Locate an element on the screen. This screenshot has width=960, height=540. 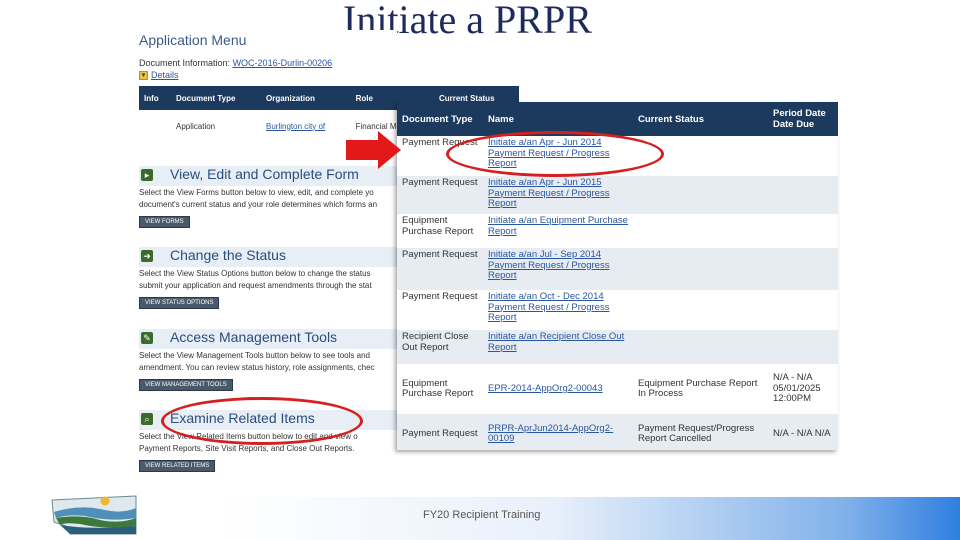
organization-link: Burlington city of is located at coordinates (295, 126).